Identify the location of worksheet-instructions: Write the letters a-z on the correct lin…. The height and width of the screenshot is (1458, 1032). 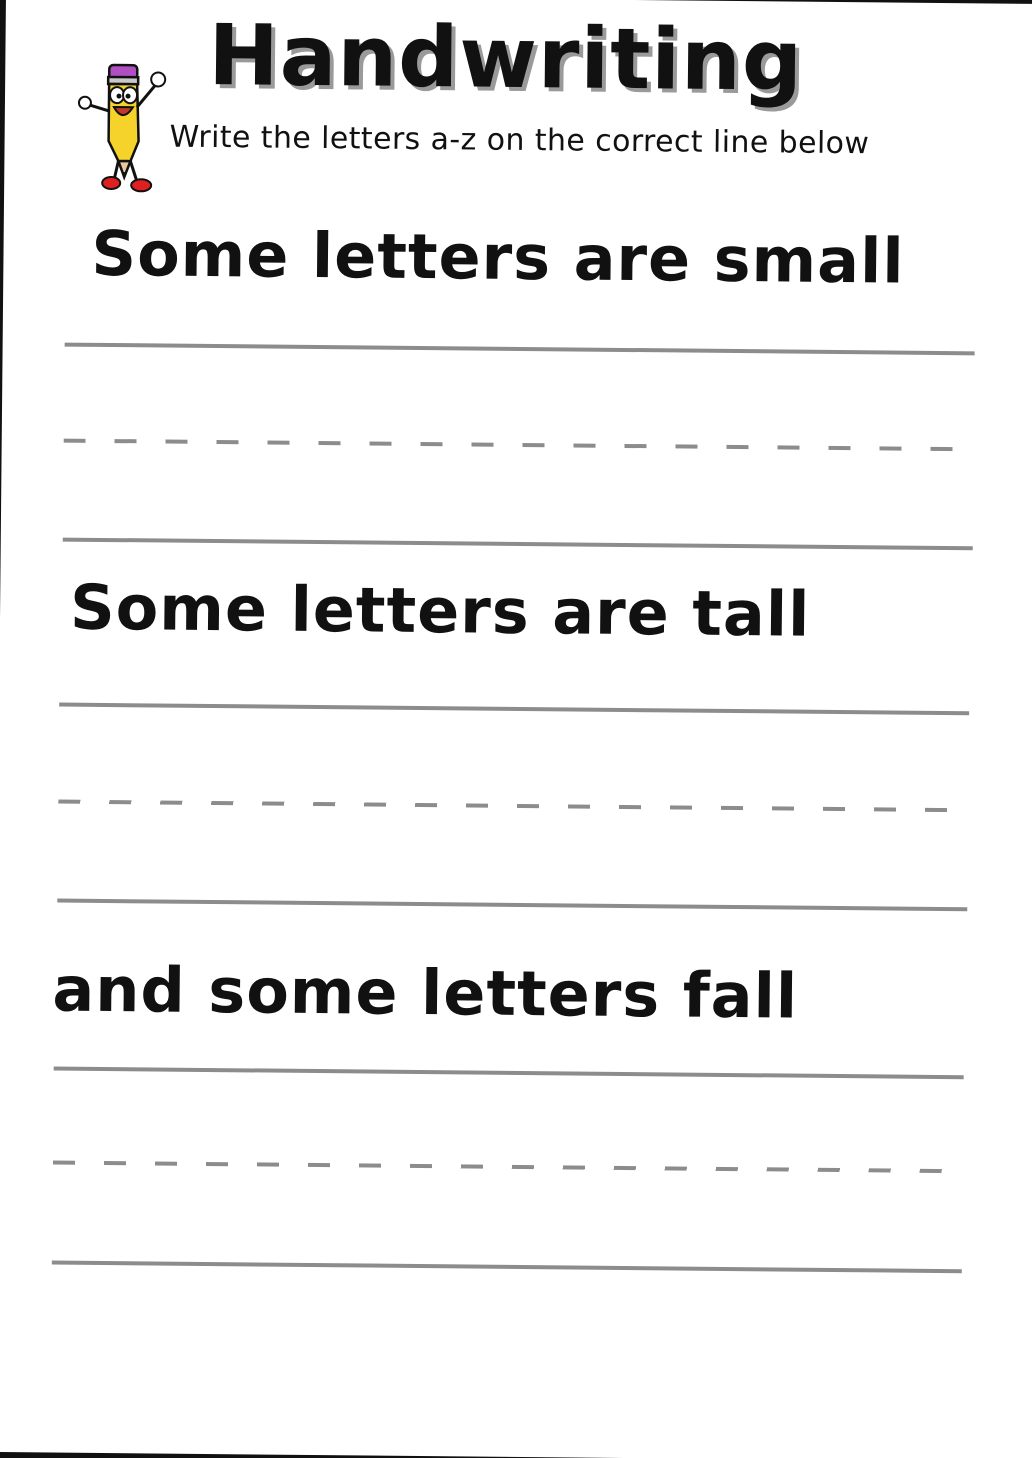
(519, 140).